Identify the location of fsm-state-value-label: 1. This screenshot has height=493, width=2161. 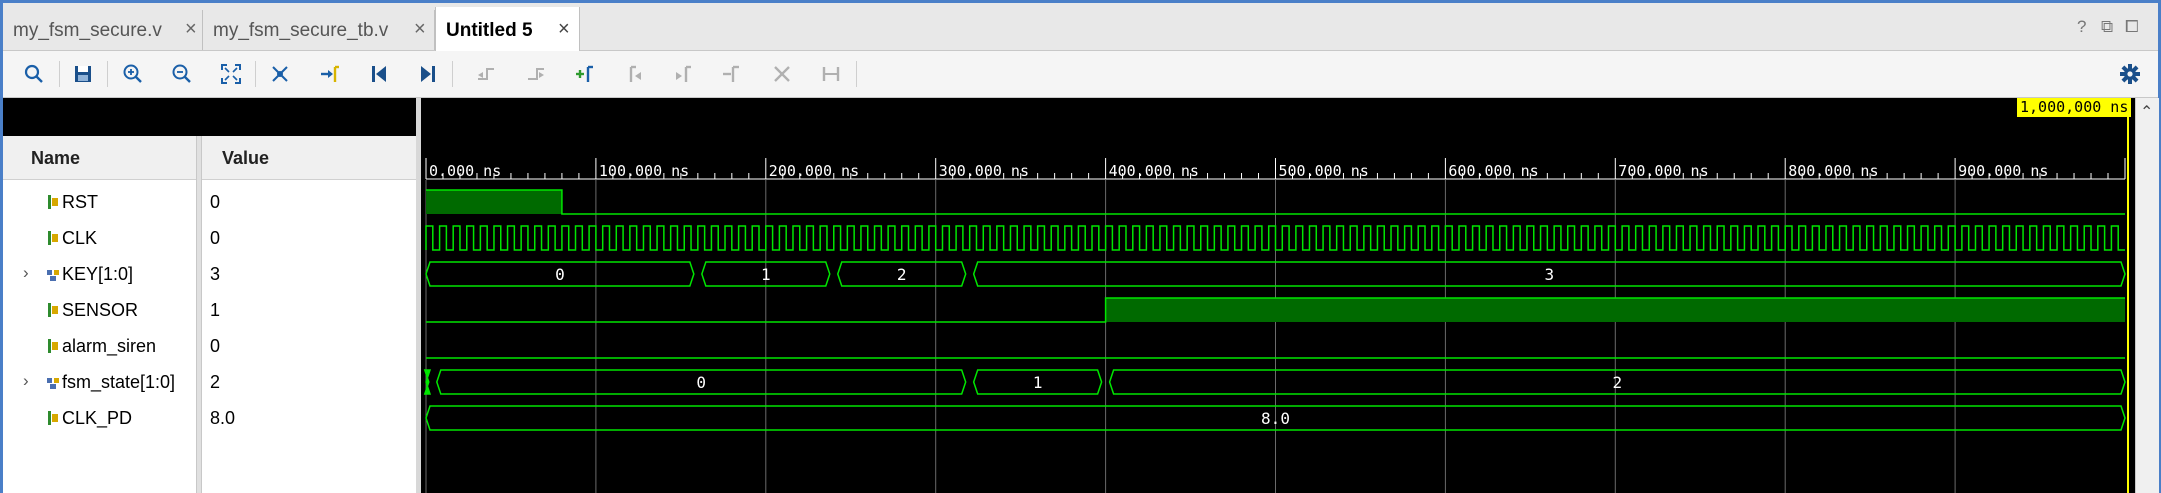
(1038, 382).